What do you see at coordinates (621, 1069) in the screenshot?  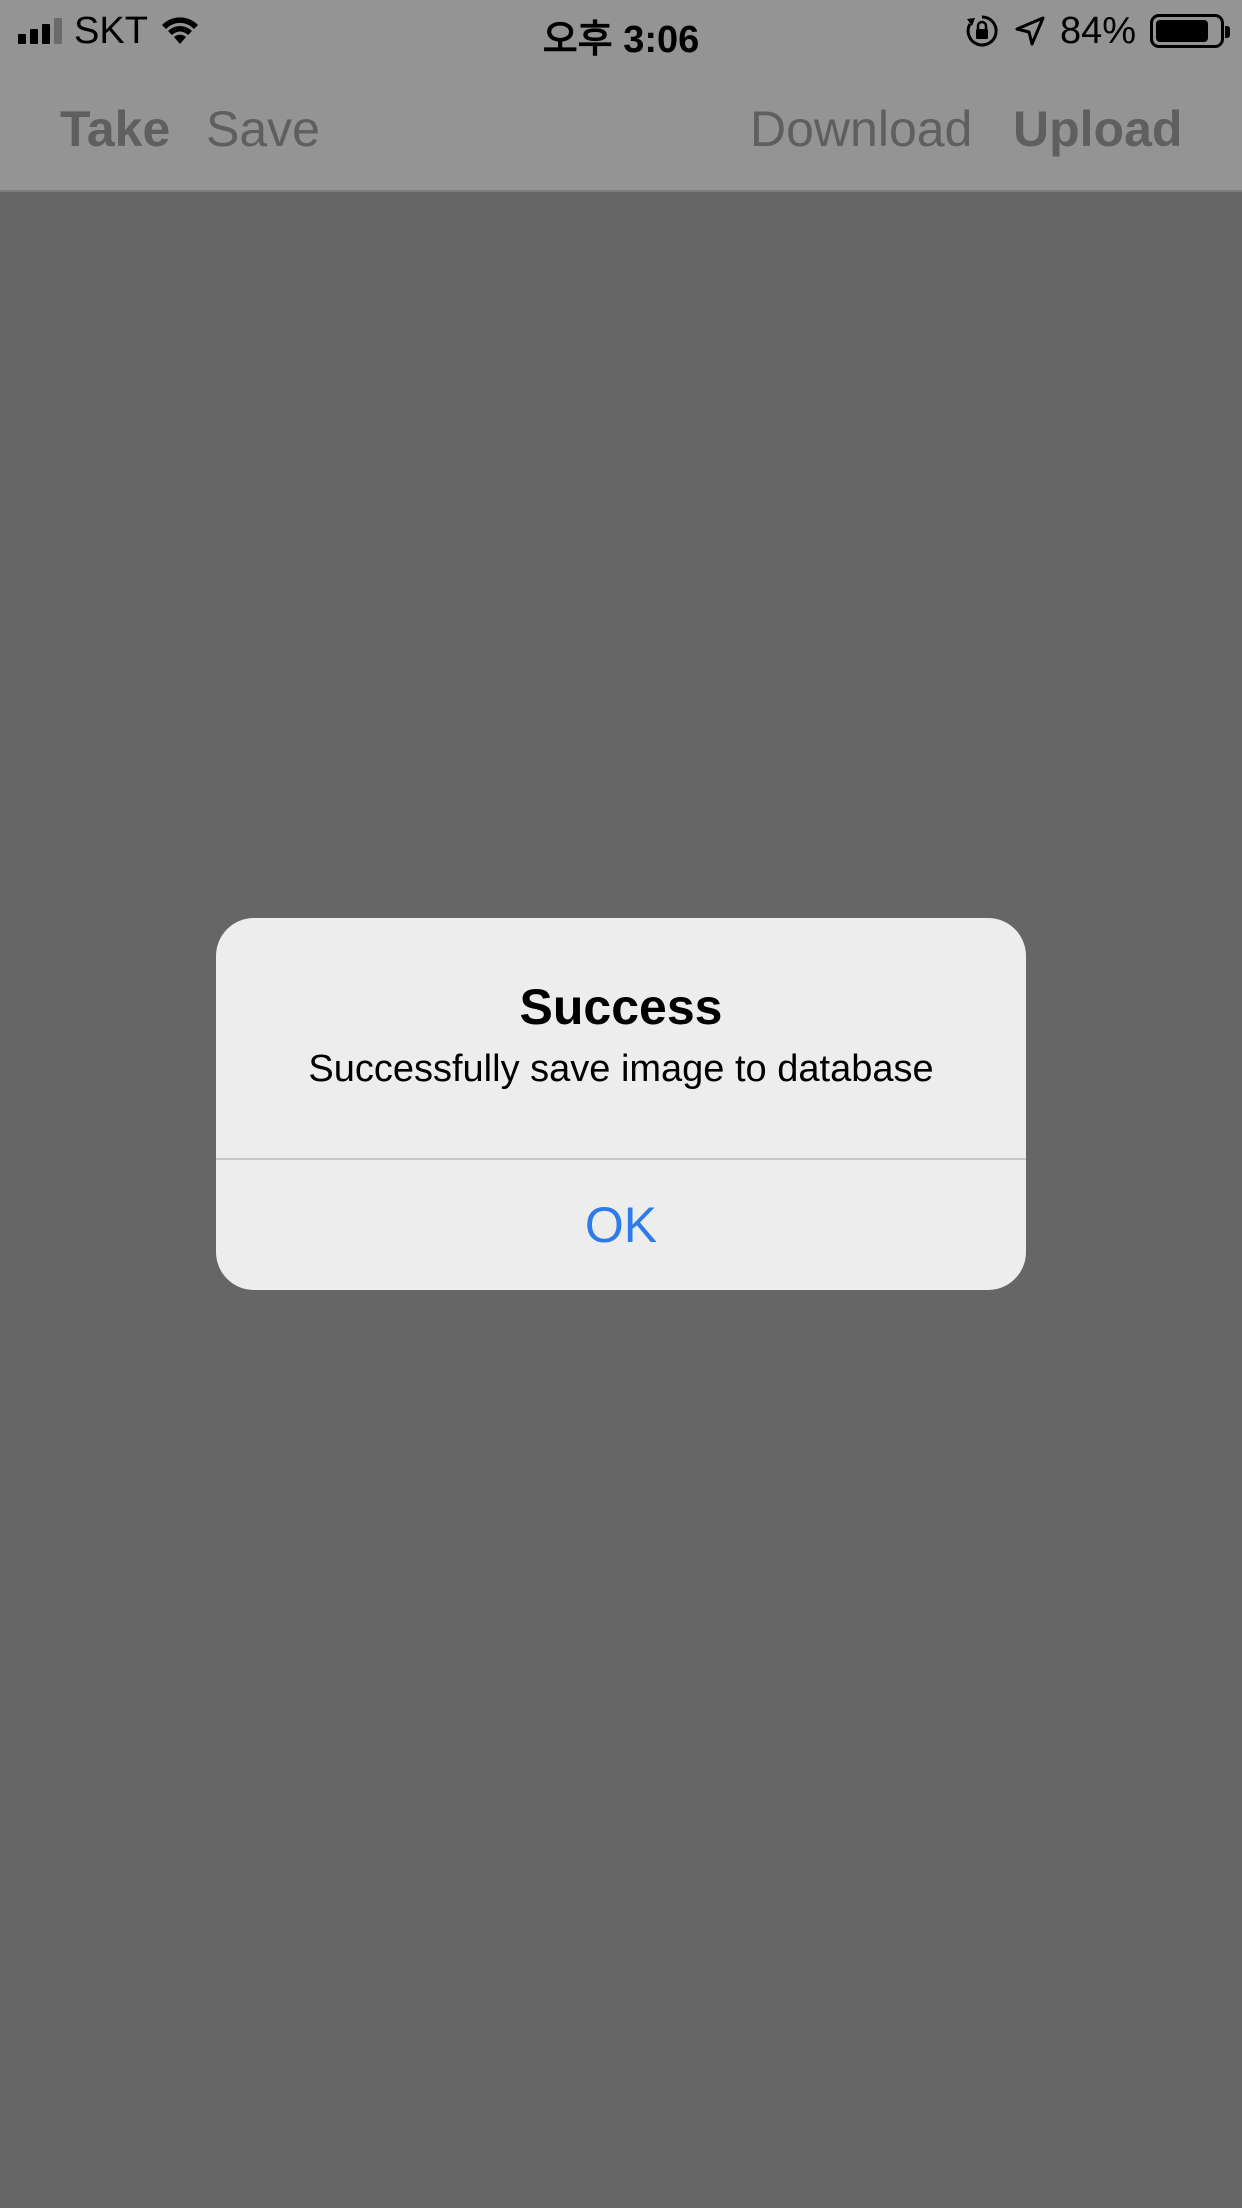 I see `alert-message: Successfully save image to database` at bounding box center [621, 1069].